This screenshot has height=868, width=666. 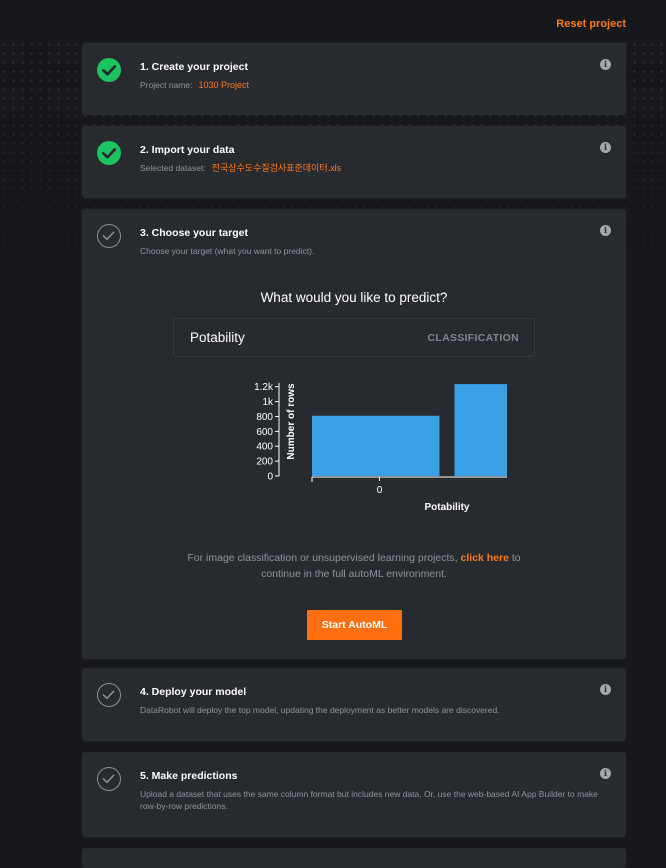 I want to click on y-tick-label: 1.2k, so click(x=264, y=387).